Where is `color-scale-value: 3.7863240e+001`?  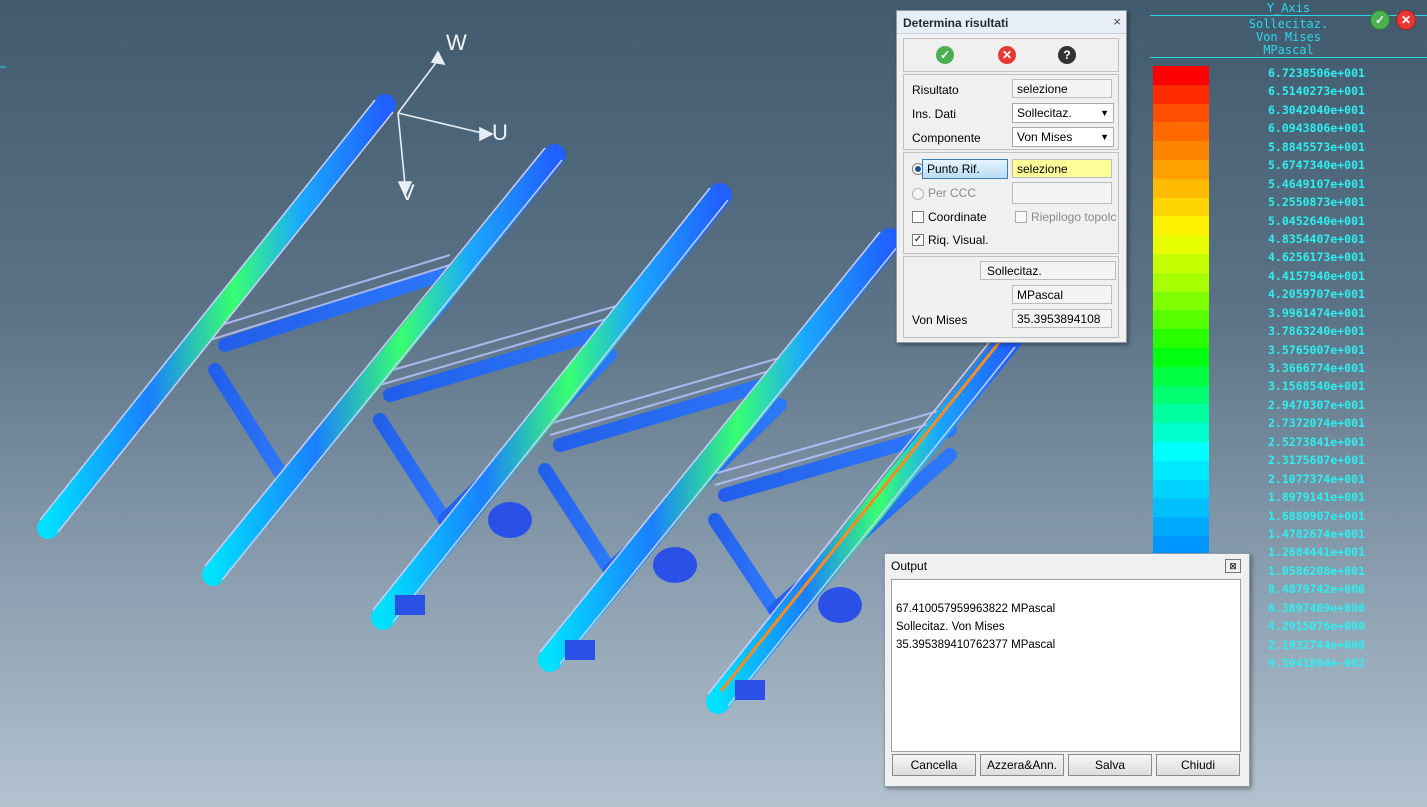
color-scale-value: 3.7863240e+001 is located at coordinates (1316, 331).